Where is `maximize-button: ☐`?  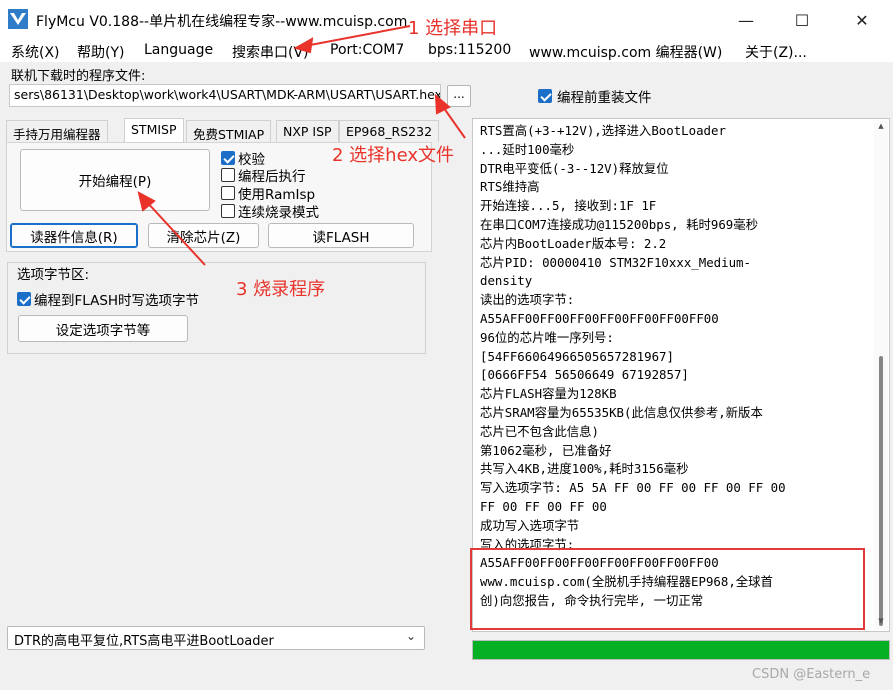
maximize-button: ☐ is located at coordinates (802, 20).